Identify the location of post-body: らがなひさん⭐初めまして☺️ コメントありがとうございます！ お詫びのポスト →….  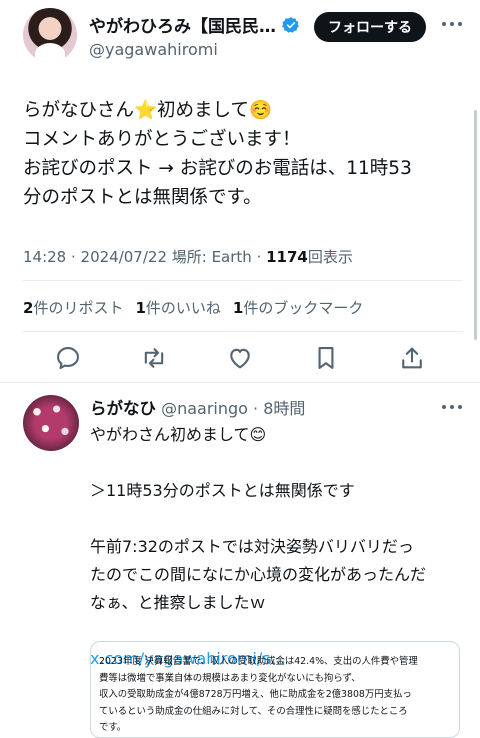
(243, 154).